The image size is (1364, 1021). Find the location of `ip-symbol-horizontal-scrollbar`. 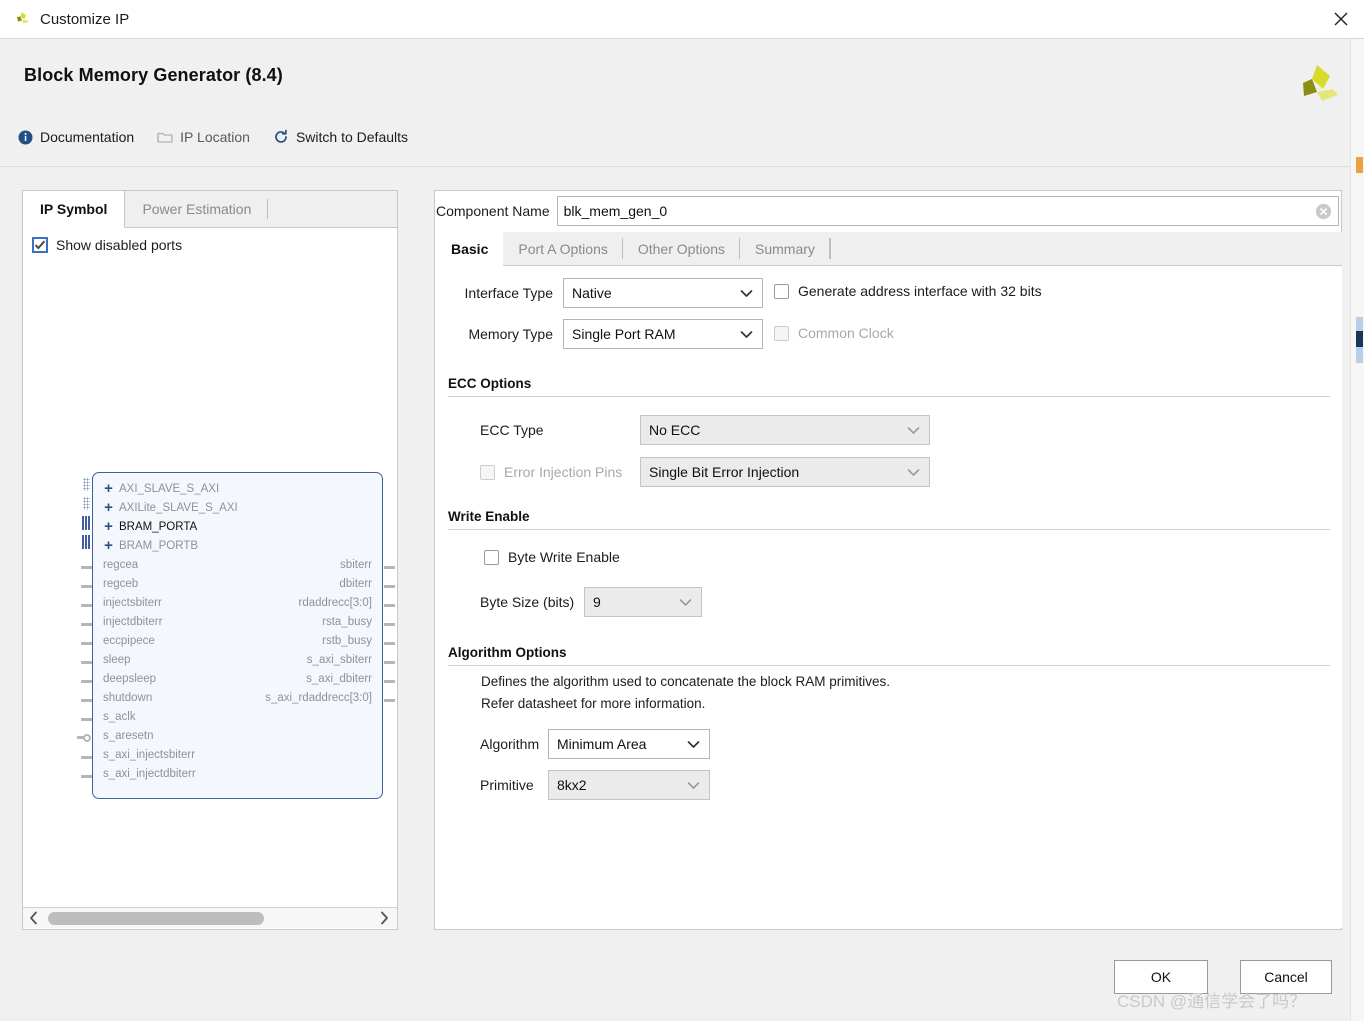

ip-symbol-horizontal-scrollbar is located at coordinates (210, 917).